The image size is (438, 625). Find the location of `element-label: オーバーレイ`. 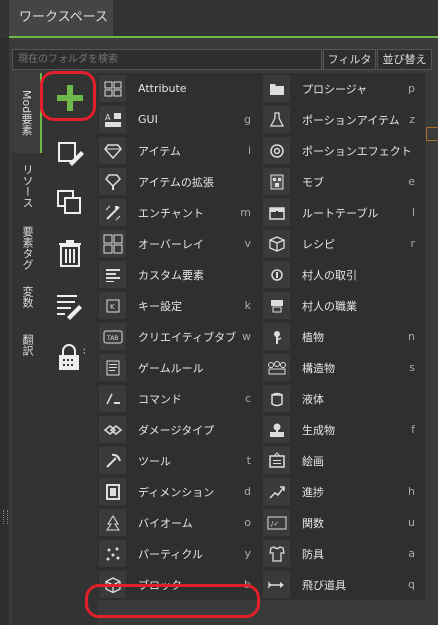

element-label: オーバーレイ is located at coordinates (171, 244).